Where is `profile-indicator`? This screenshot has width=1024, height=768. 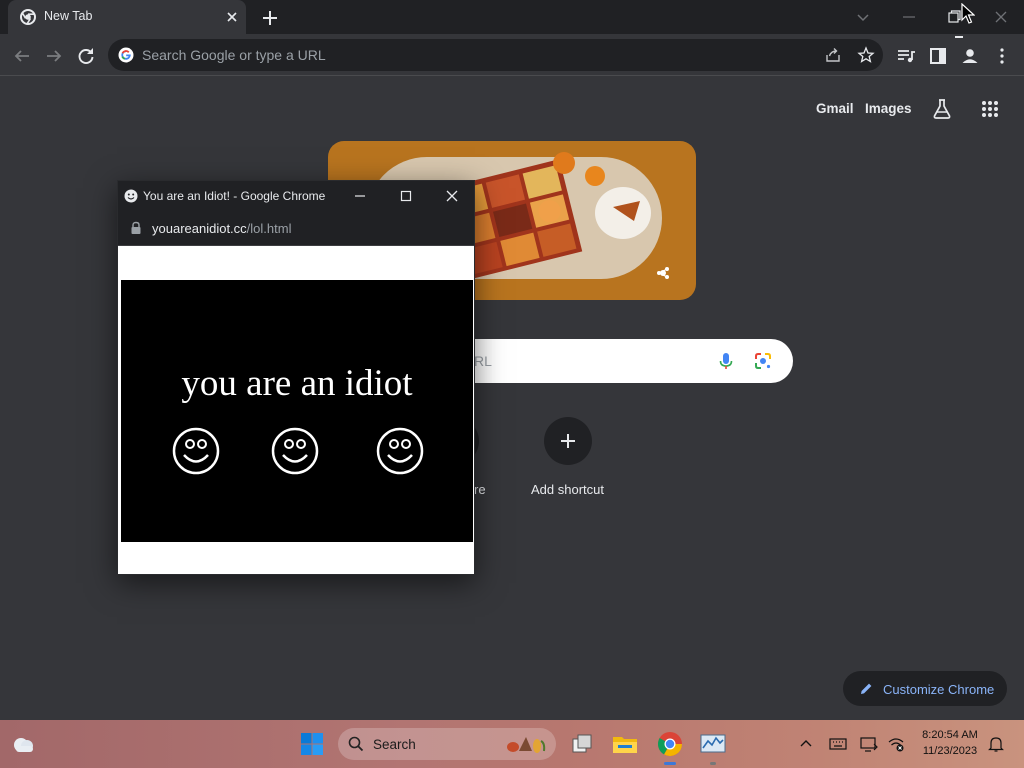 profile-indicator is located at coordinates (959, 37).